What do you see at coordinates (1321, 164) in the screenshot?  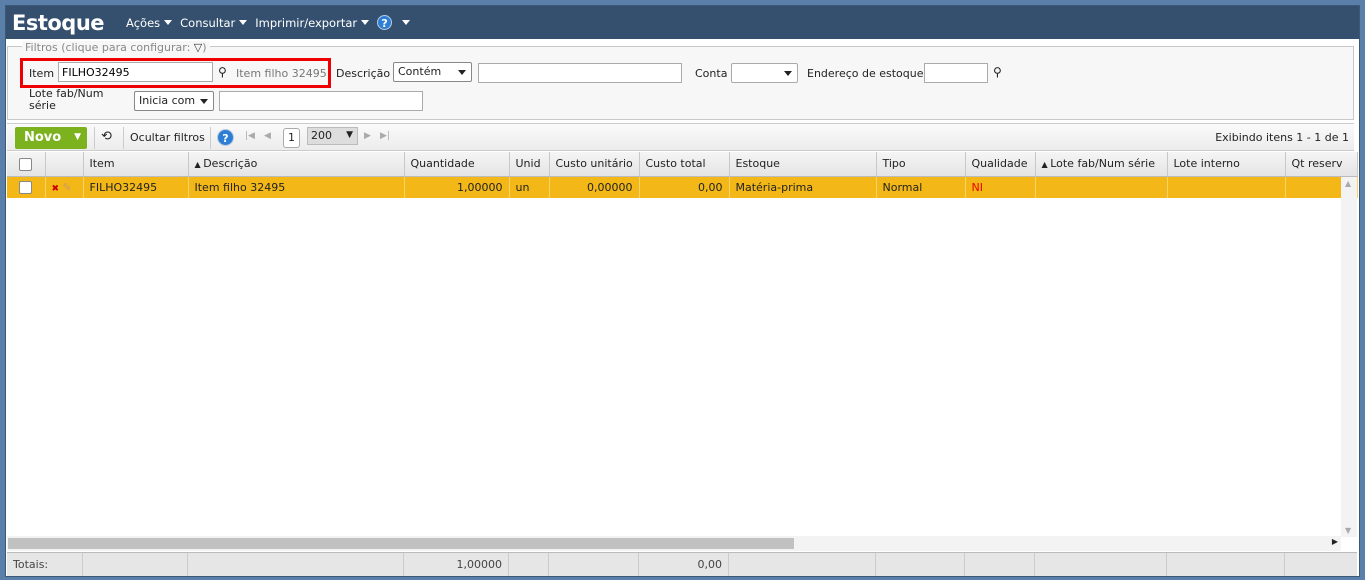 I see `col-qt-reserv: Qt reserv` at bounding box center [1321, 164].